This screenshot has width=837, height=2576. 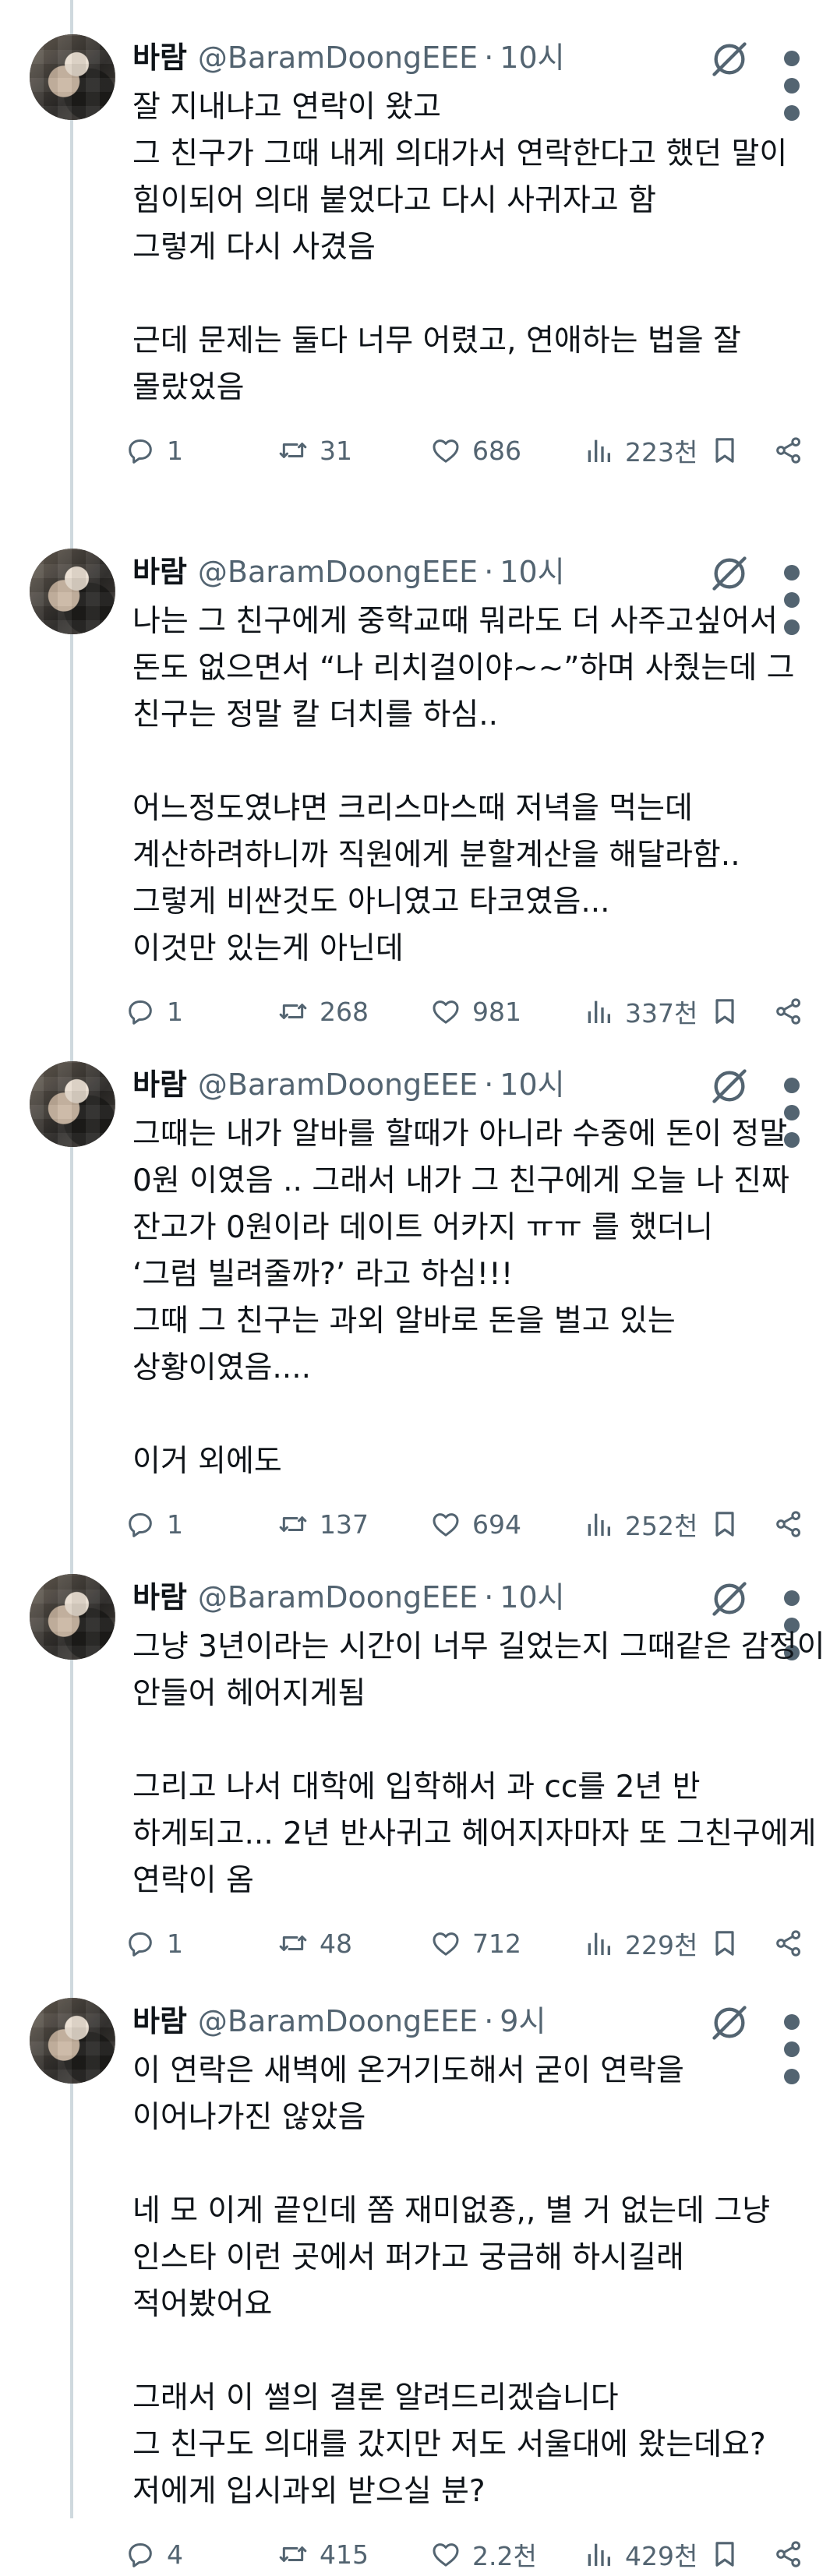 What do you see at coordinates (344, 2554) in the screenshot?
I see `retweet-count: 415` at bounding box center [344, 2554].